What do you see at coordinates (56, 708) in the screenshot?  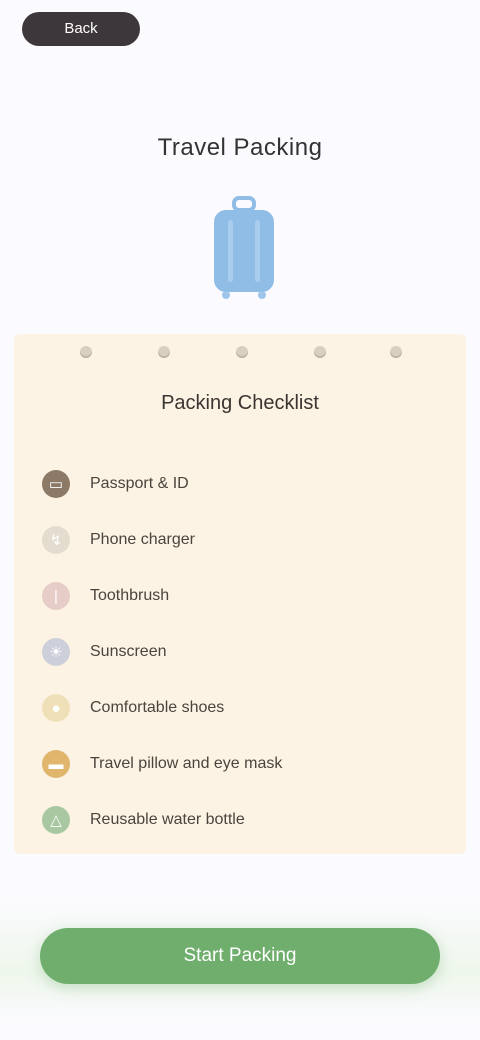 I see `shoe-icon: ●` at bounding box center [56, 708].